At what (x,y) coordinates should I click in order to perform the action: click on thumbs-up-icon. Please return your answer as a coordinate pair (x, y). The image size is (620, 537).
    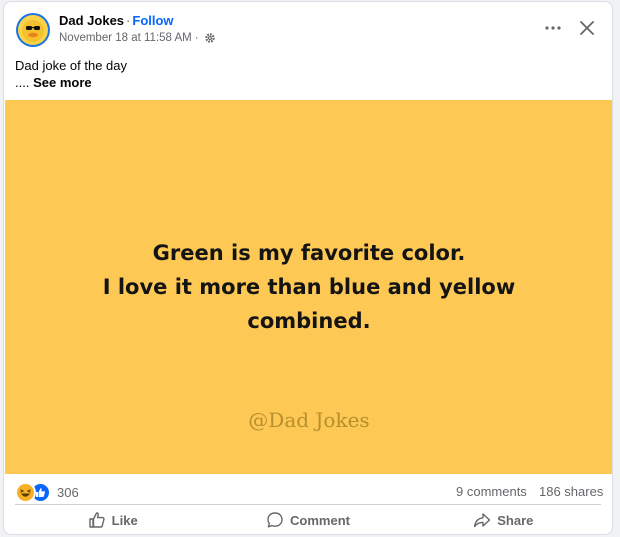
    Looking at the image, I should click on (96, 520).